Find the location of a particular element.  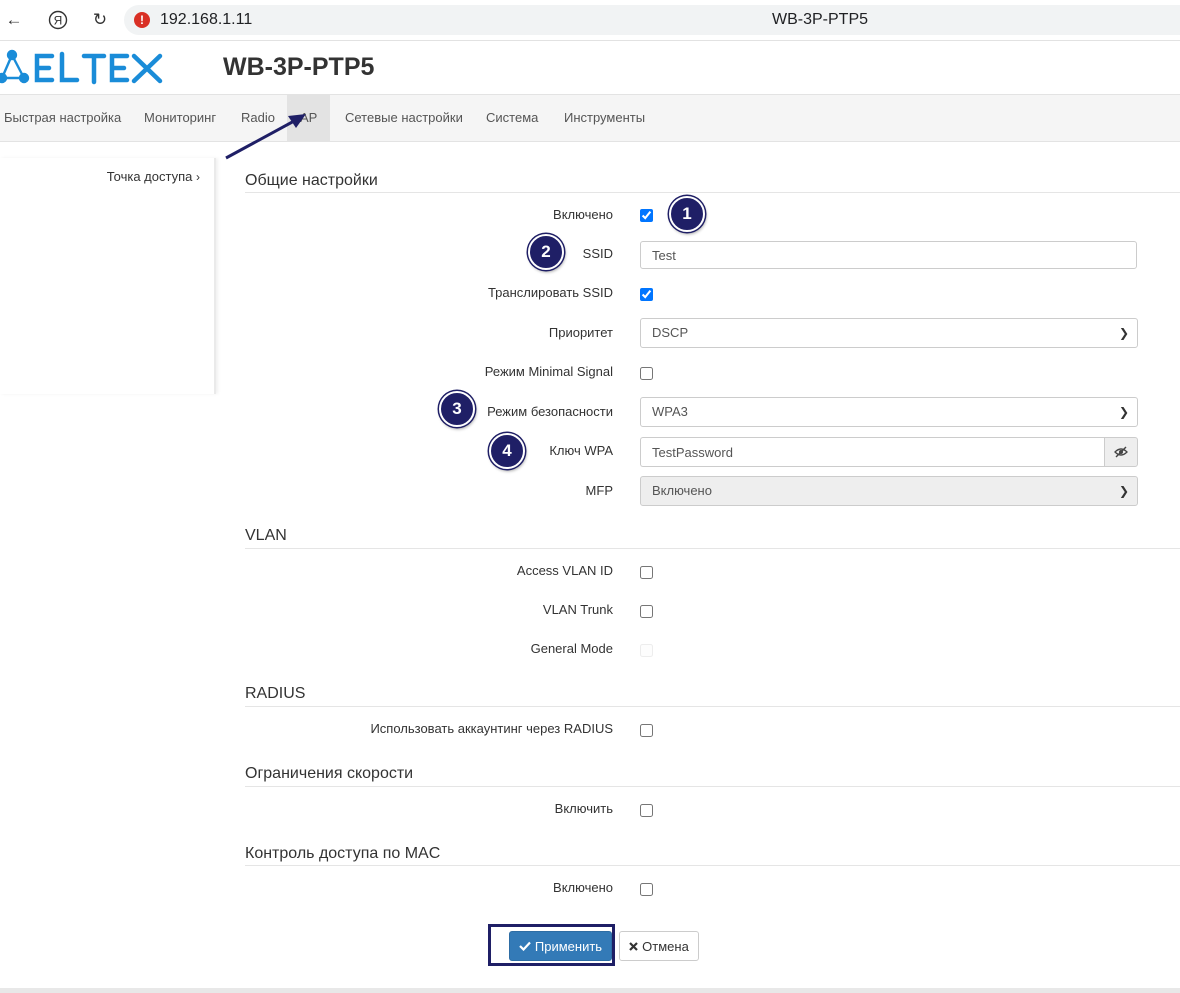

annotation-badge-1: 1 is located at coordinates (687, 214).